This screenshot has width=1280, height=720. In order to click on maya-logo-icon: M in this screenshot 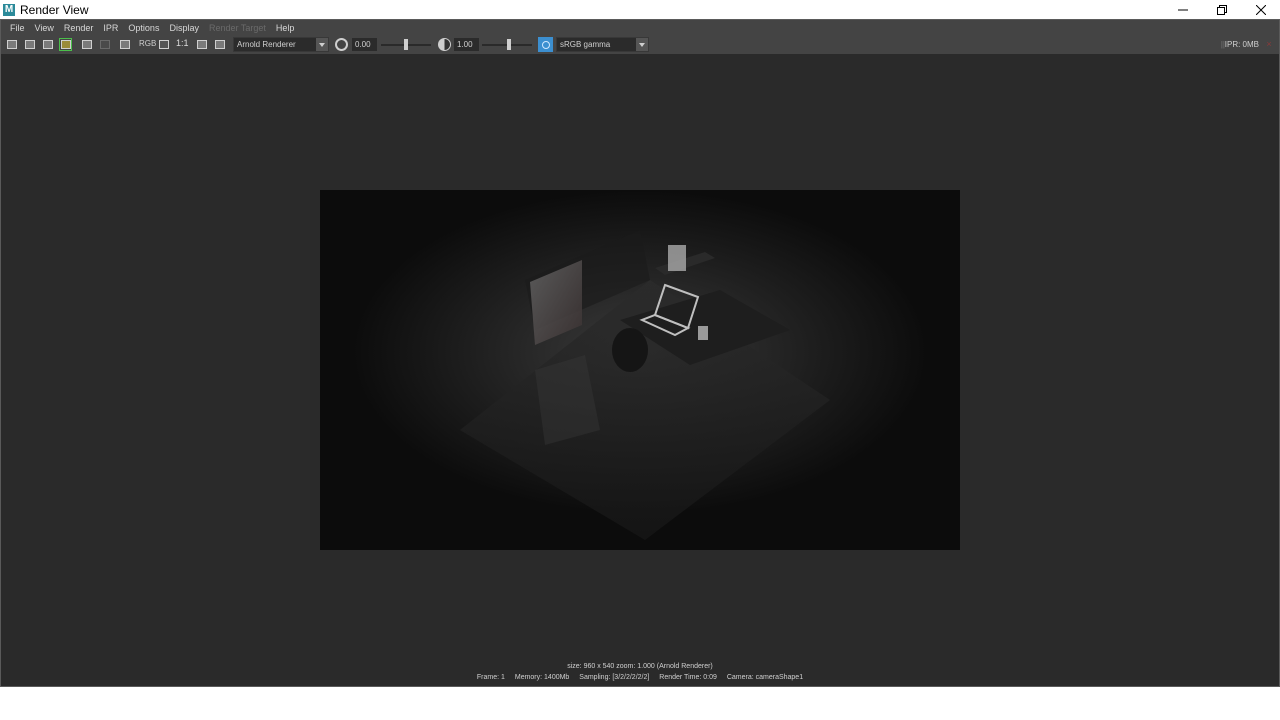, I will do `click(9, 9)`.